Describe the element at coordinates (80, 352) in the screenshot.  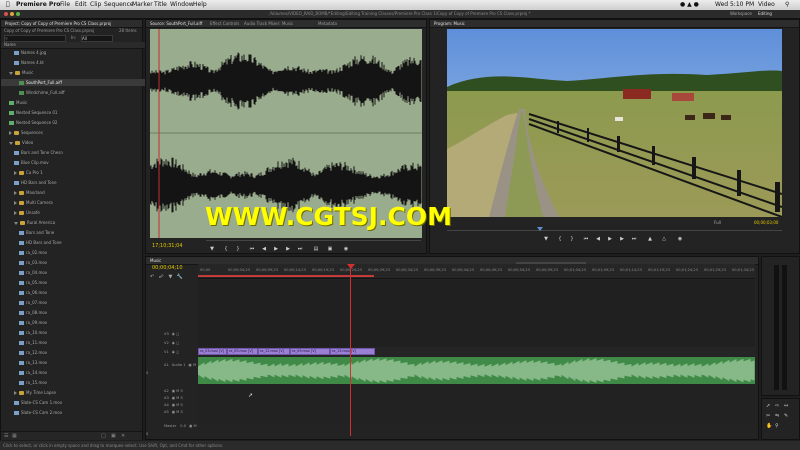
I see `project-item: ra_12.mov` at that location.